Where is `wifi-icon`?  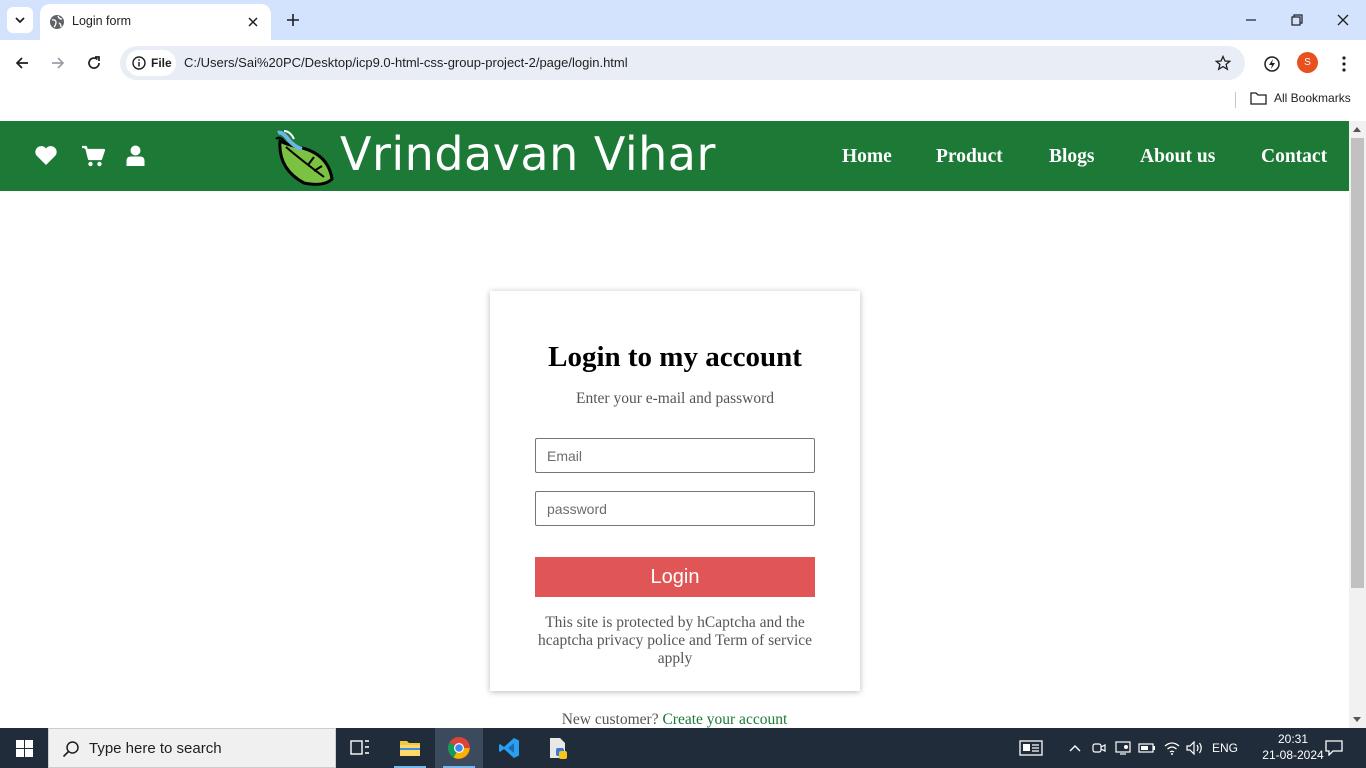
wifi-icon is located at coordinates (1172, 748).